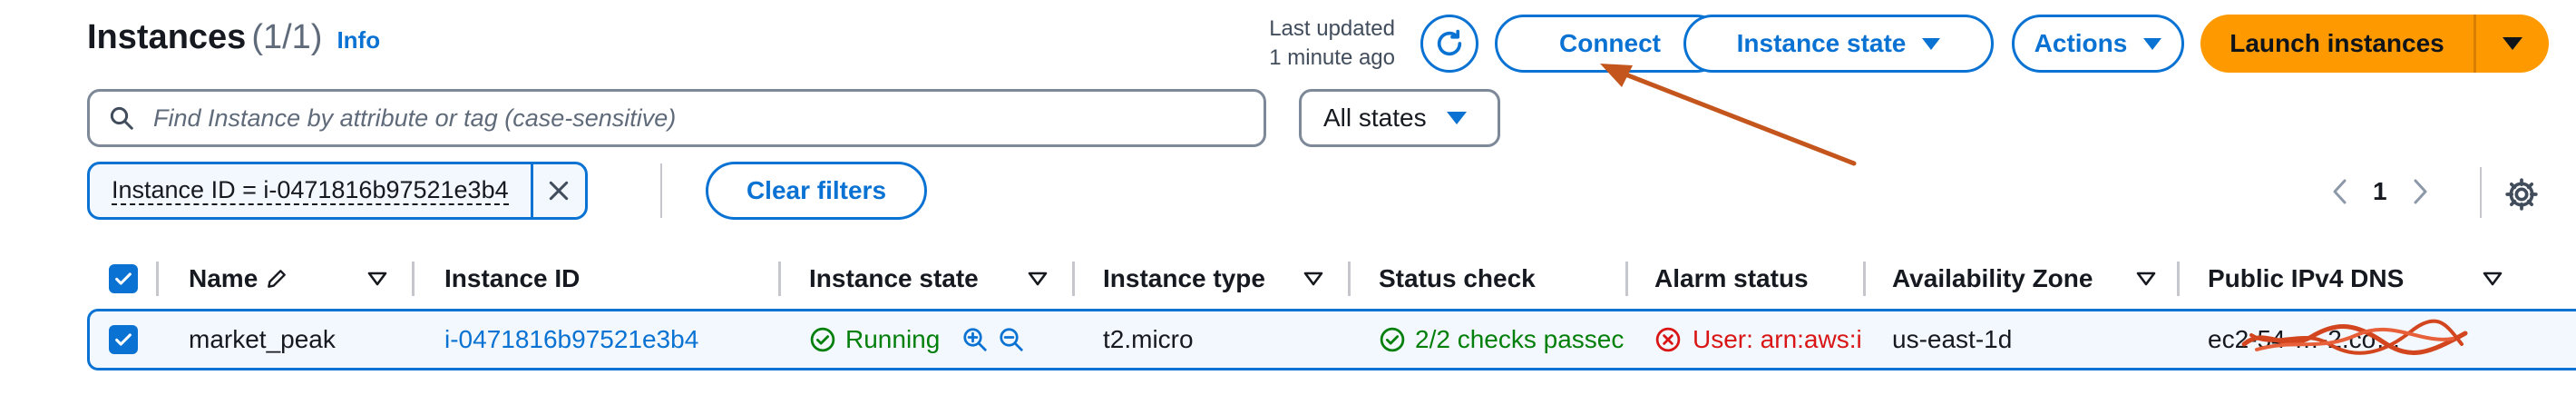 This screenshot has width=2576, height=405. What do you see at coordinates (1332, 28) in the screenshot?
I see `last-updated-label: Last updated` at bounding box center [1332, 28].